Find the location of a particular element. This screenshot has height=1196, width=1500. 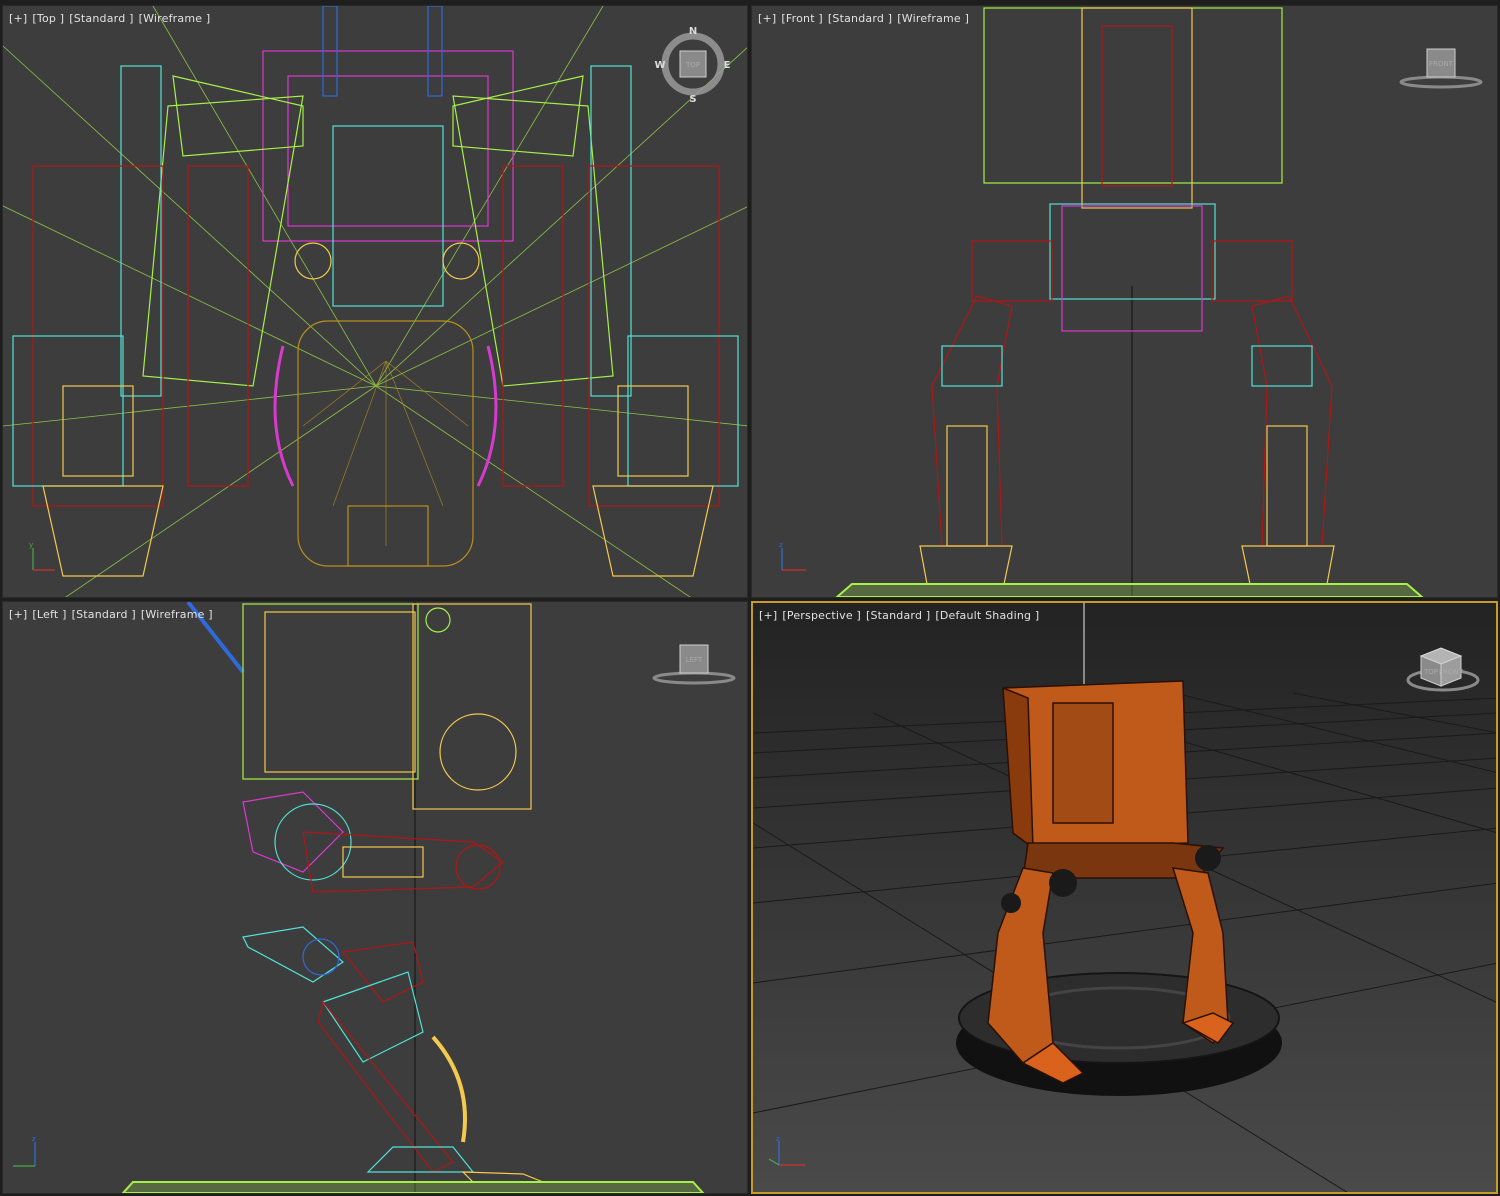

viewcube-perspective: TOP FRONT is located at coordinates (1443, 668).